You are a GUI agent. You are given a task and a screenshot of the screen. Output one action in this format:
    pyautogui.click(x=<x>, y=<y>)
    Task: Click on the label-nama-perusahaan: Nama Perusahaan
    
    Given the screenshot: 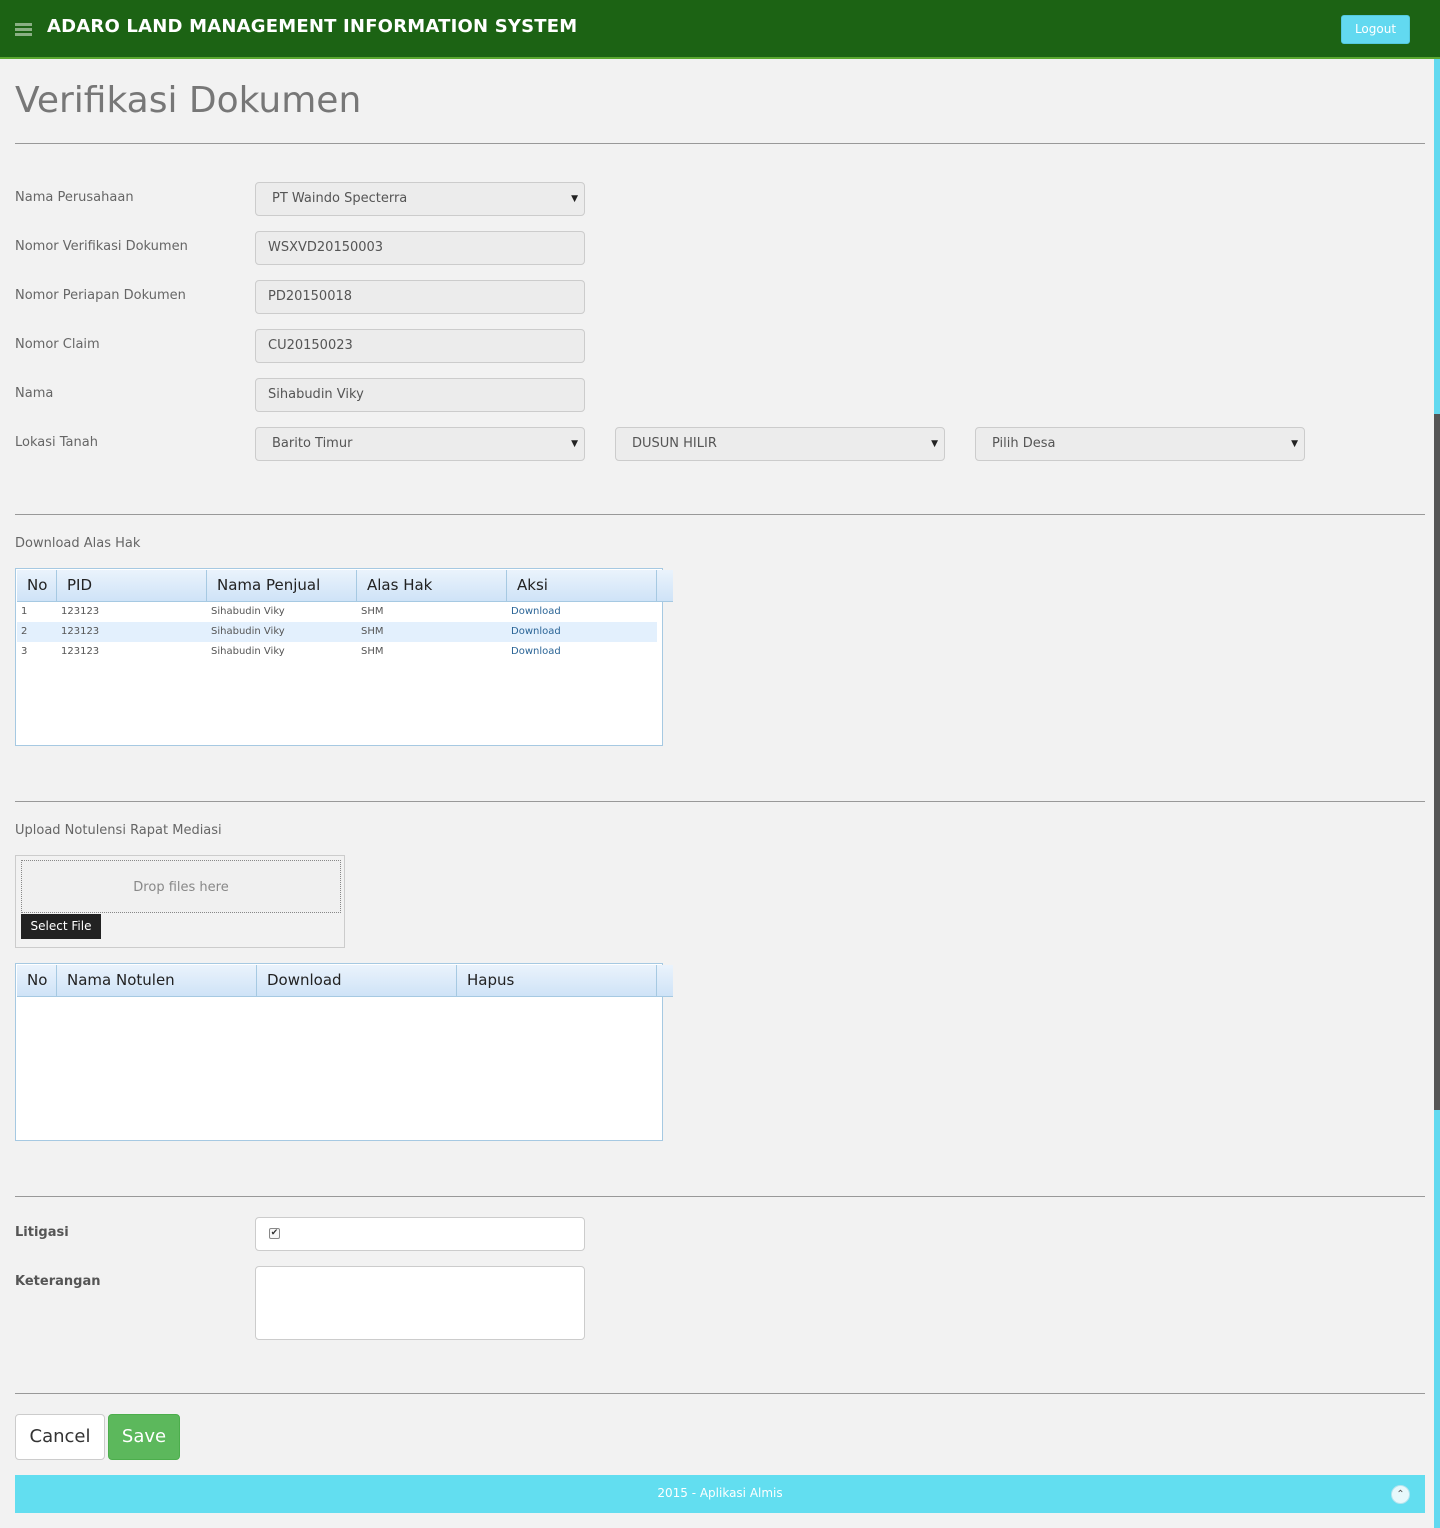 What is the action you would take?
    pyautogui.click(x=74, y=197)
    